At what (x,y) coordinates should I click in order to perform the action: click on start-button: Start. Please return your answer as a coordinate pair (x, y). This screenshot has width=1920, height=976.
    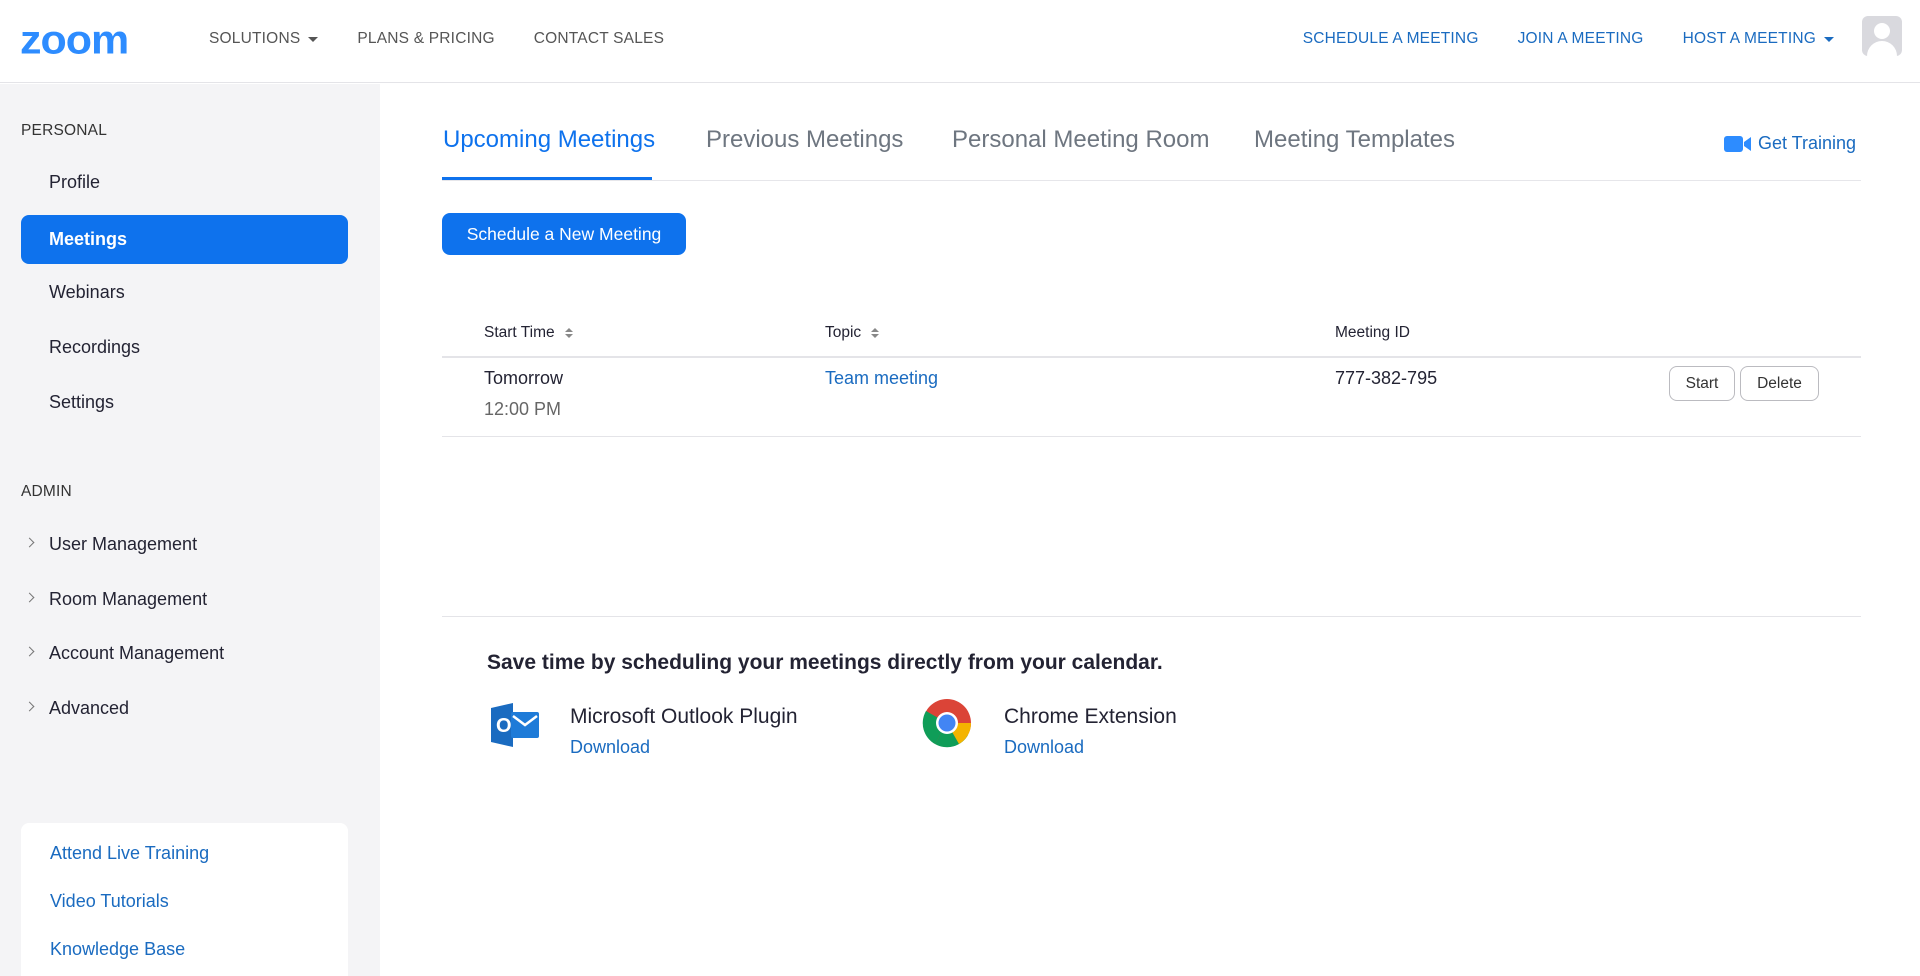
    Looking at the image, I should click on (1702, 383).